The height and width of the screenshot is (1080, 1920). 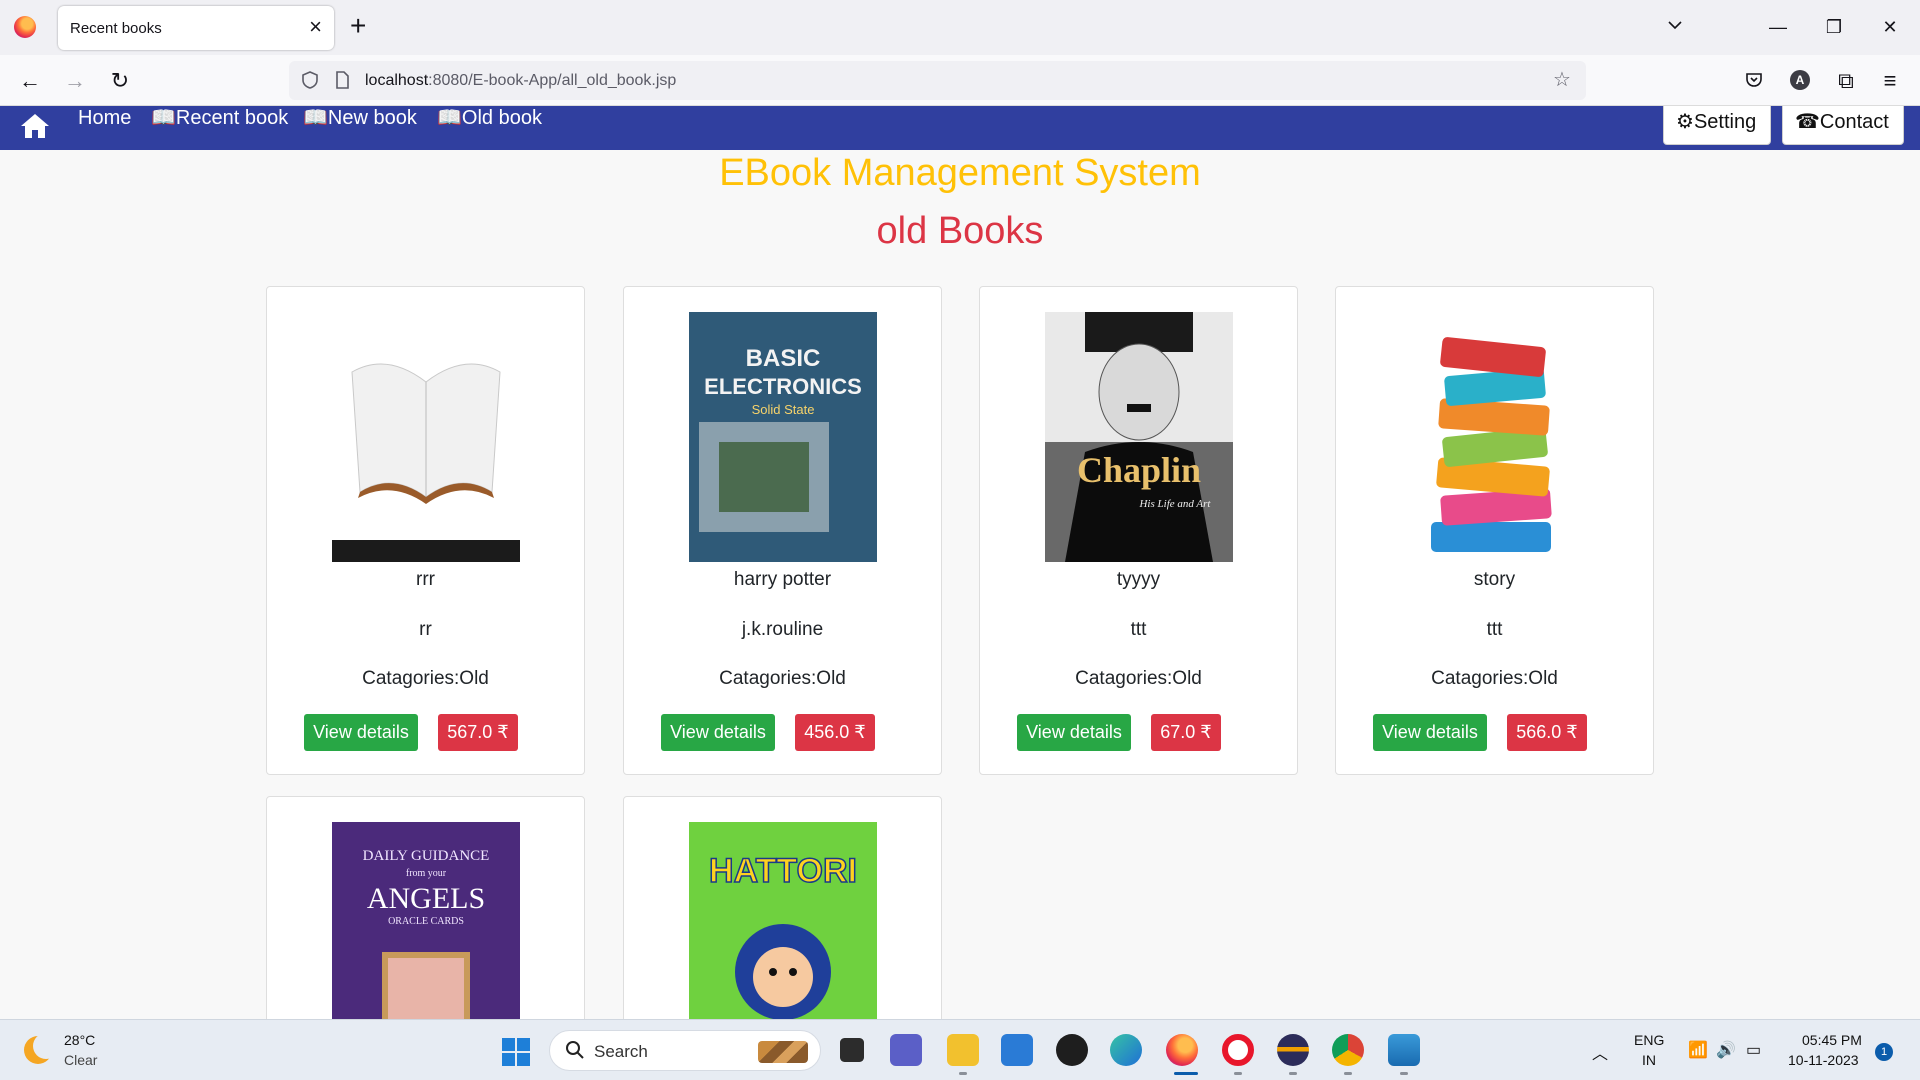 I want to click on taskbar-search: Search, so click(x=685, y=1050).